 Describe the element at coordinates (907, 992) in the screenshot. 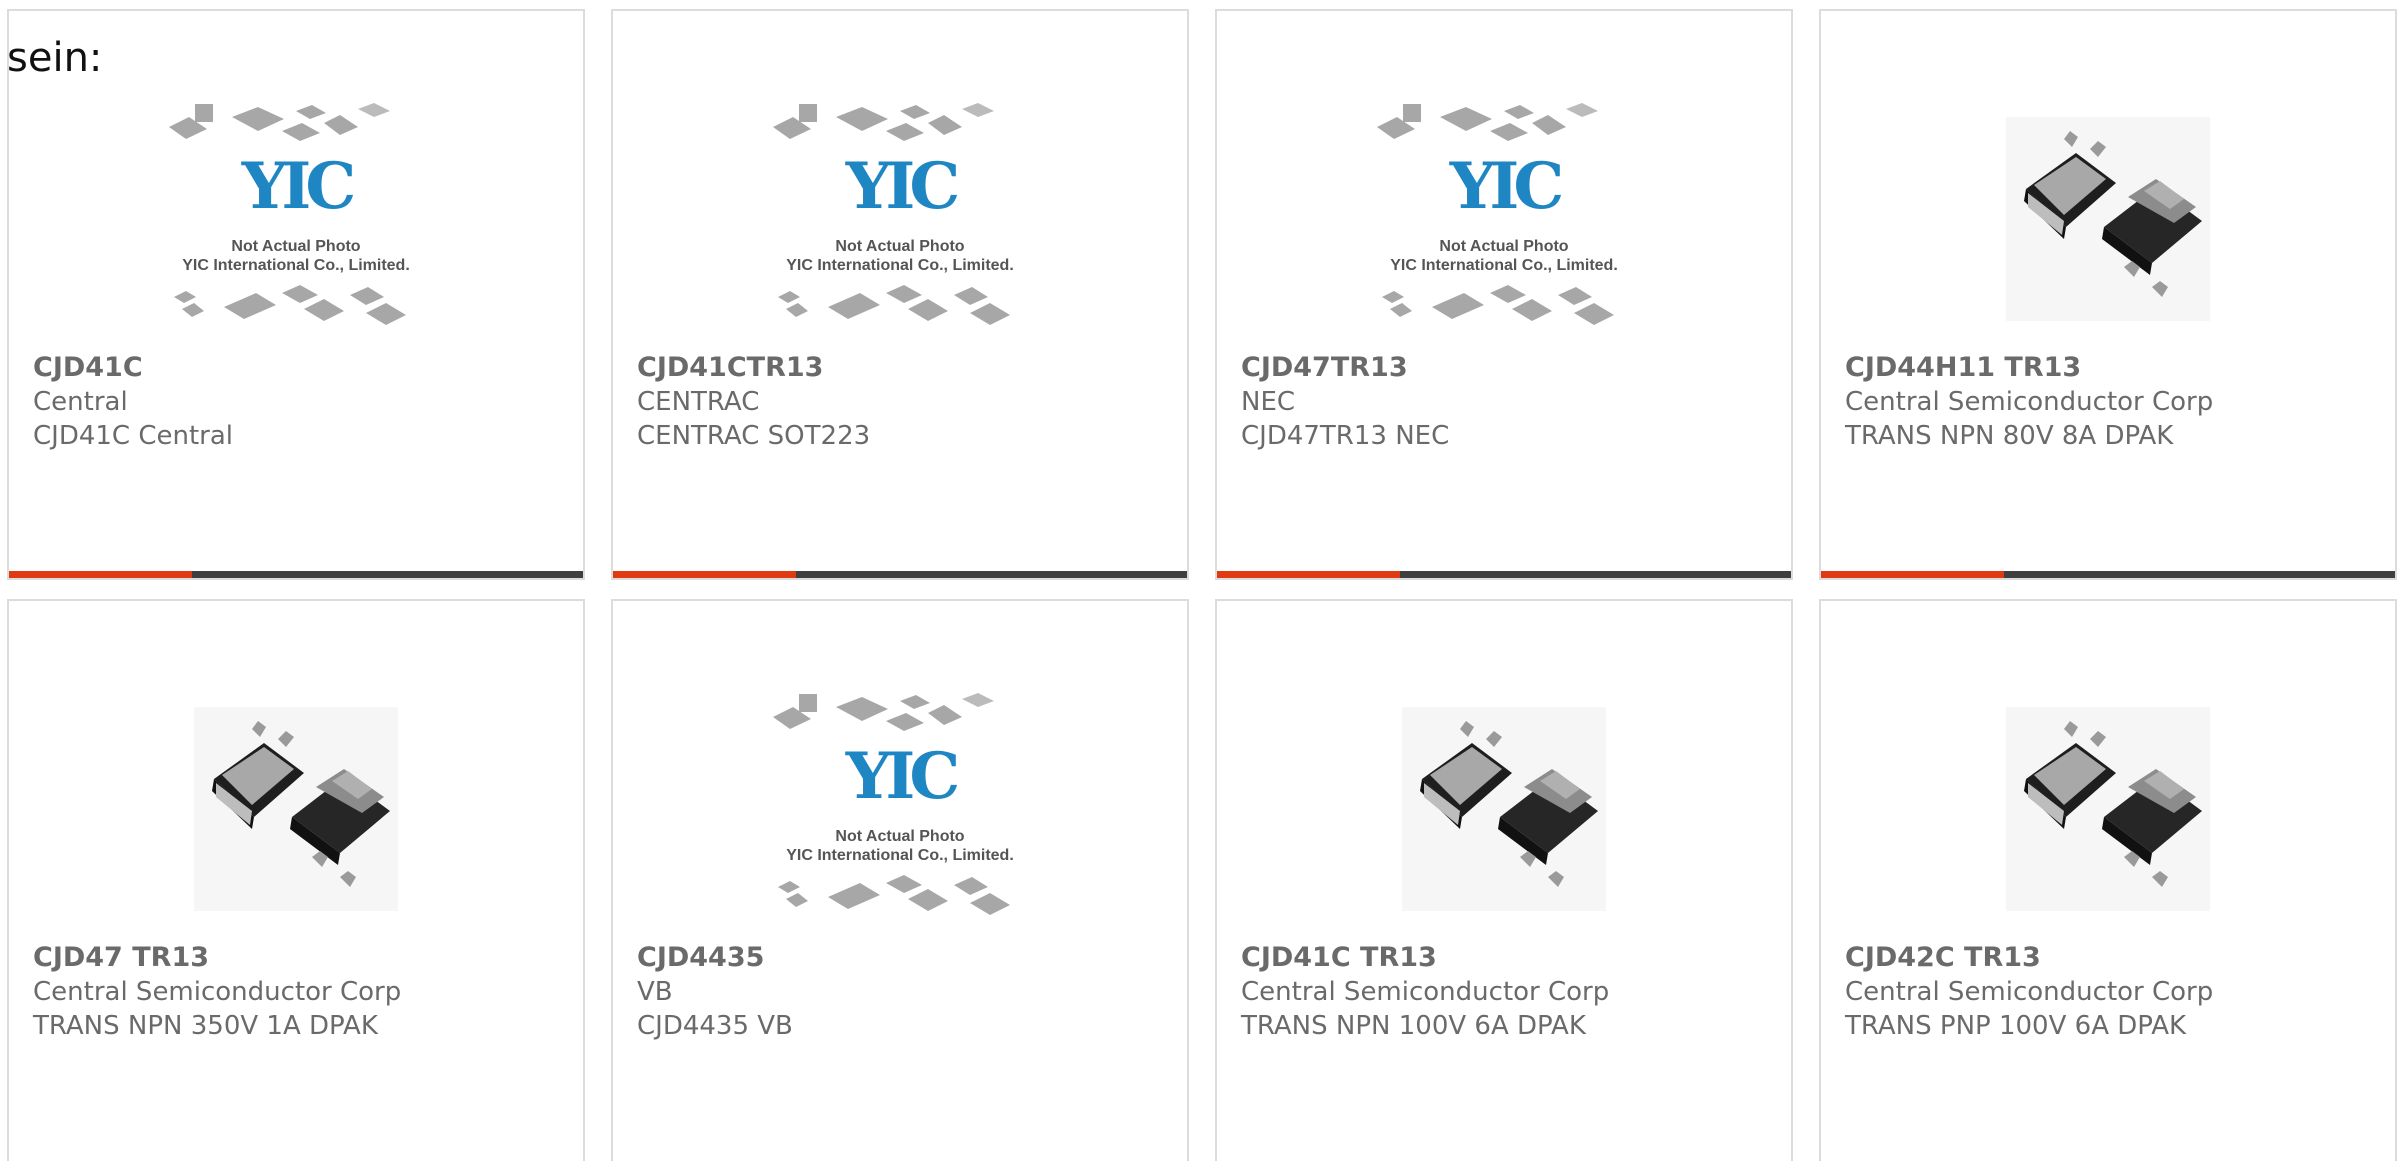

I see `product-info: CJD4435 VB CJD4435 VB` at that location.